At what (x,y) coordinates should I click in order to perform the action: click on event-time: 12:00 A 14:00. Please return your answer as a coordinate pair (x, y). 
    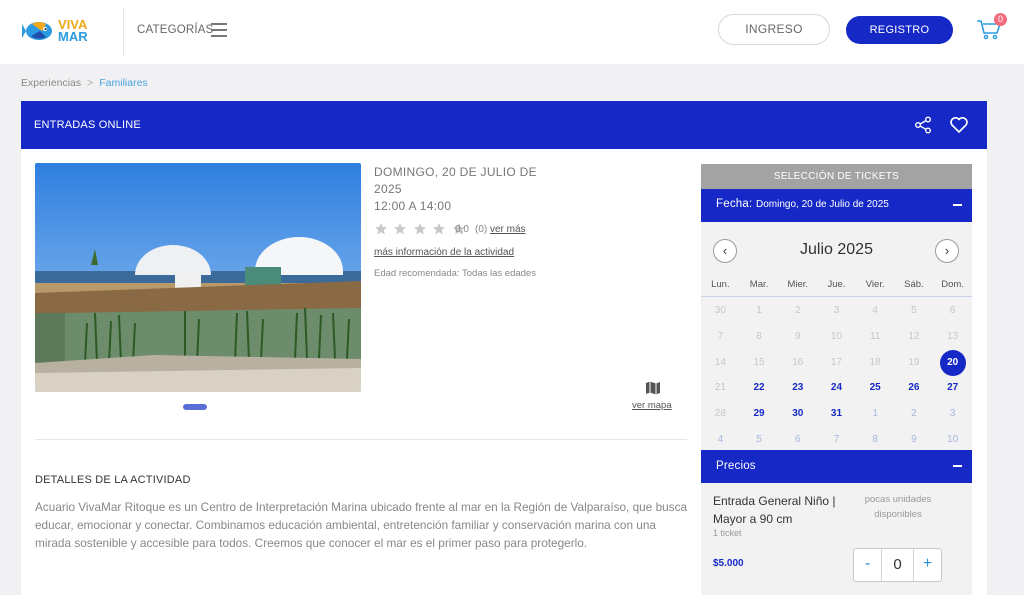
    Looking at the image, I should click on (413, 206).